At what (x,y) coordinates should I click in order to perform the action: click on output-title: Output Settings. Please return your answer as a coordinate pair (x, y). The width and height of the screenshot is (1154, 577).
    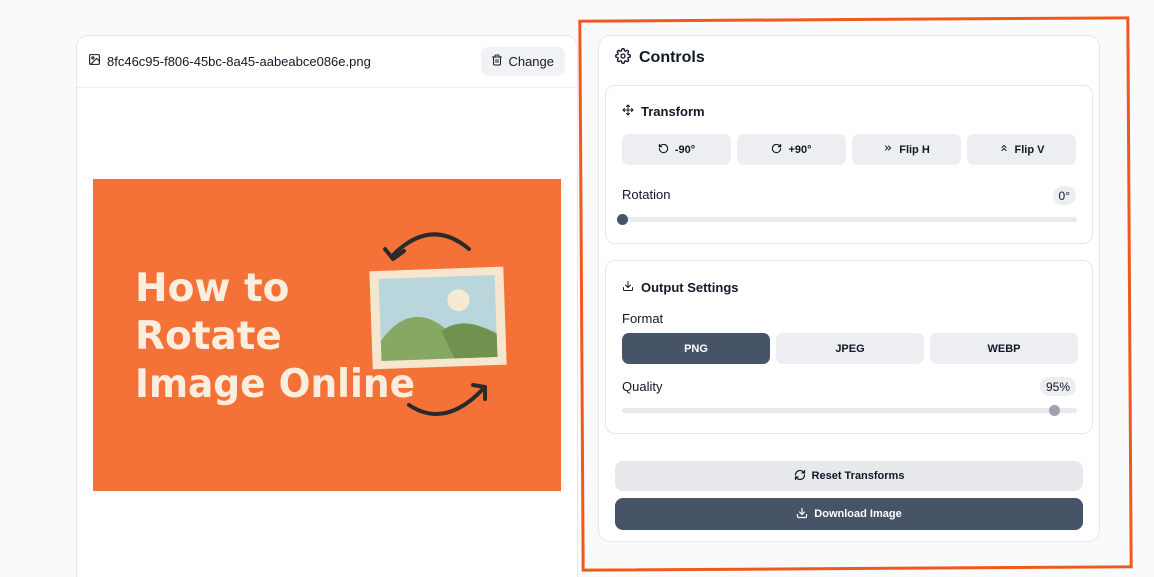
    Looking at the image, I should click on (690, 287).